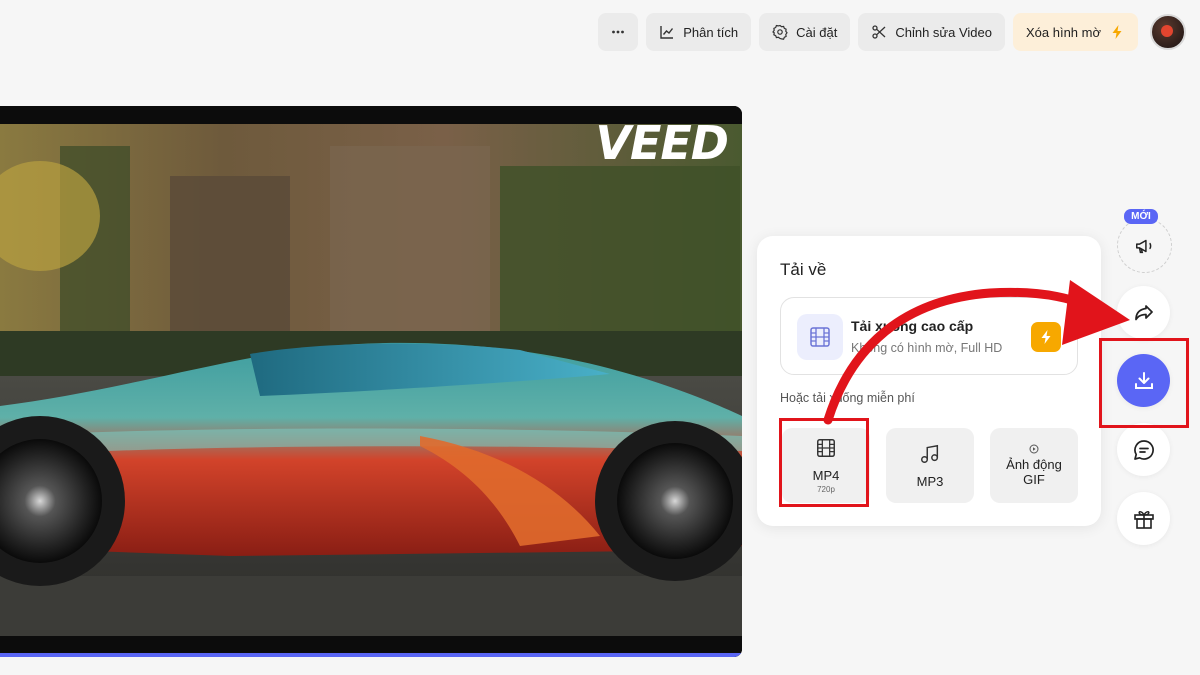 The height and width of the screenshot is (675, 1200). I want to click on mp3-label: MP3, so click(930, 481).